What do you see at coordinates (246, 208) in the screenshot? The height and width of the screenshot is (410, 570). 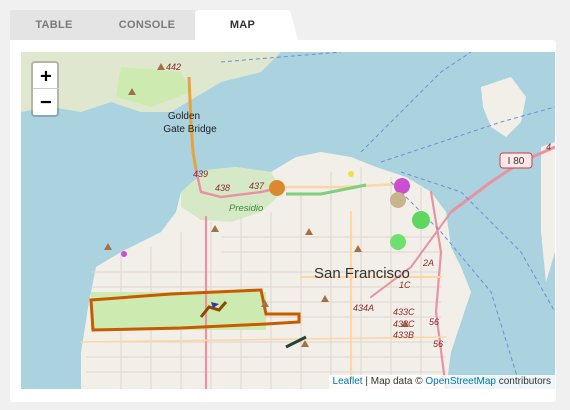 I see `label-presidio: Presidio` at bounding box center [246, 208].